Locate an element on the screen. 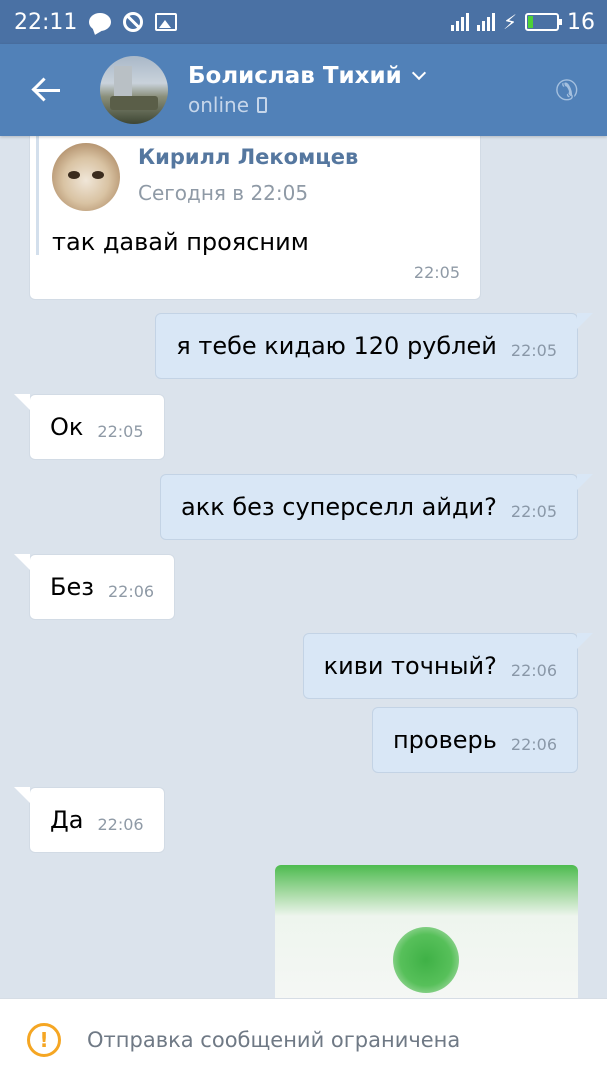 This screenshot has width=607, height=1080. message-notification-icon is located at coordinates (100, 22).